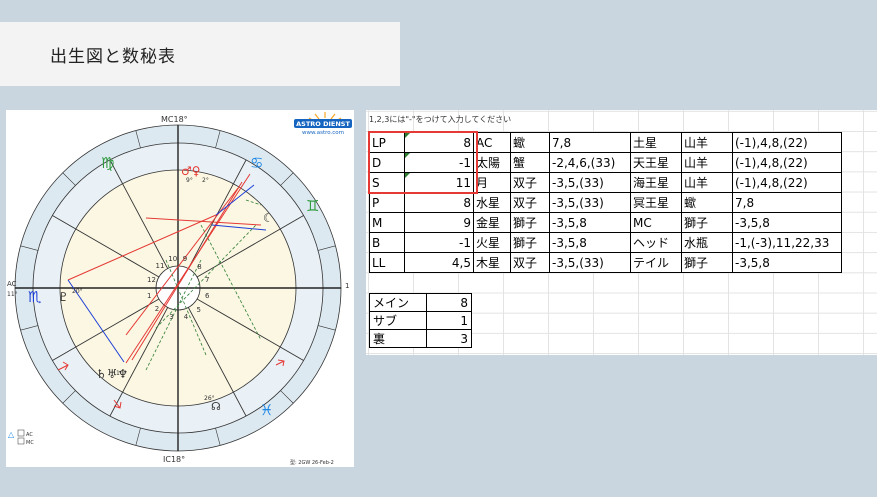 The height and width of the screenshot is (497, 877). I want to click on code-cell: S, so click(387, 182).